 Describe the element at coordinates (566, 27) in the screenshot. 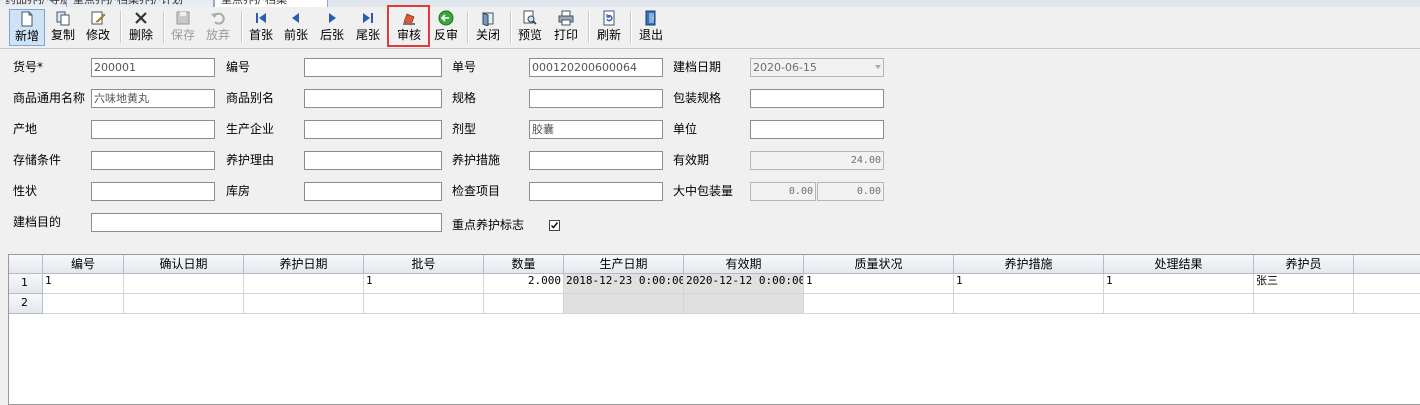

I see `print-button: 打印` at that location.